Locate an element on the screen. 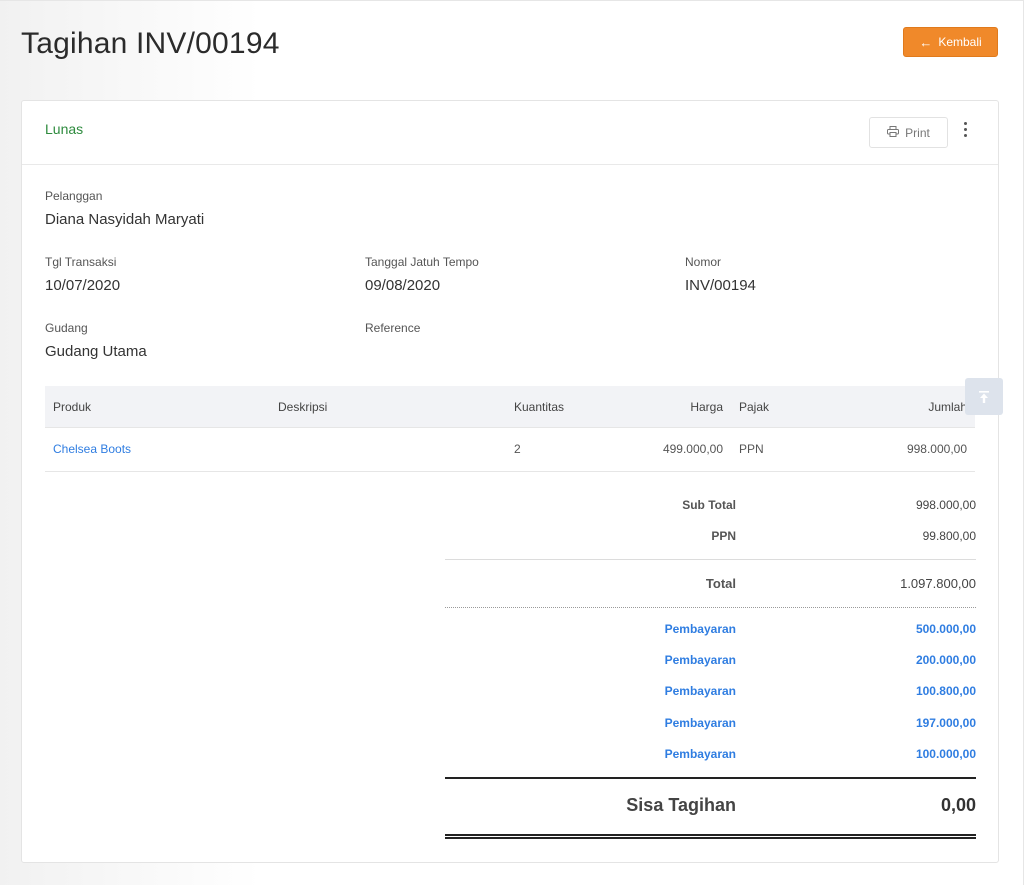  tax-value: 99.800,00 is located at coordinates (949, 536).